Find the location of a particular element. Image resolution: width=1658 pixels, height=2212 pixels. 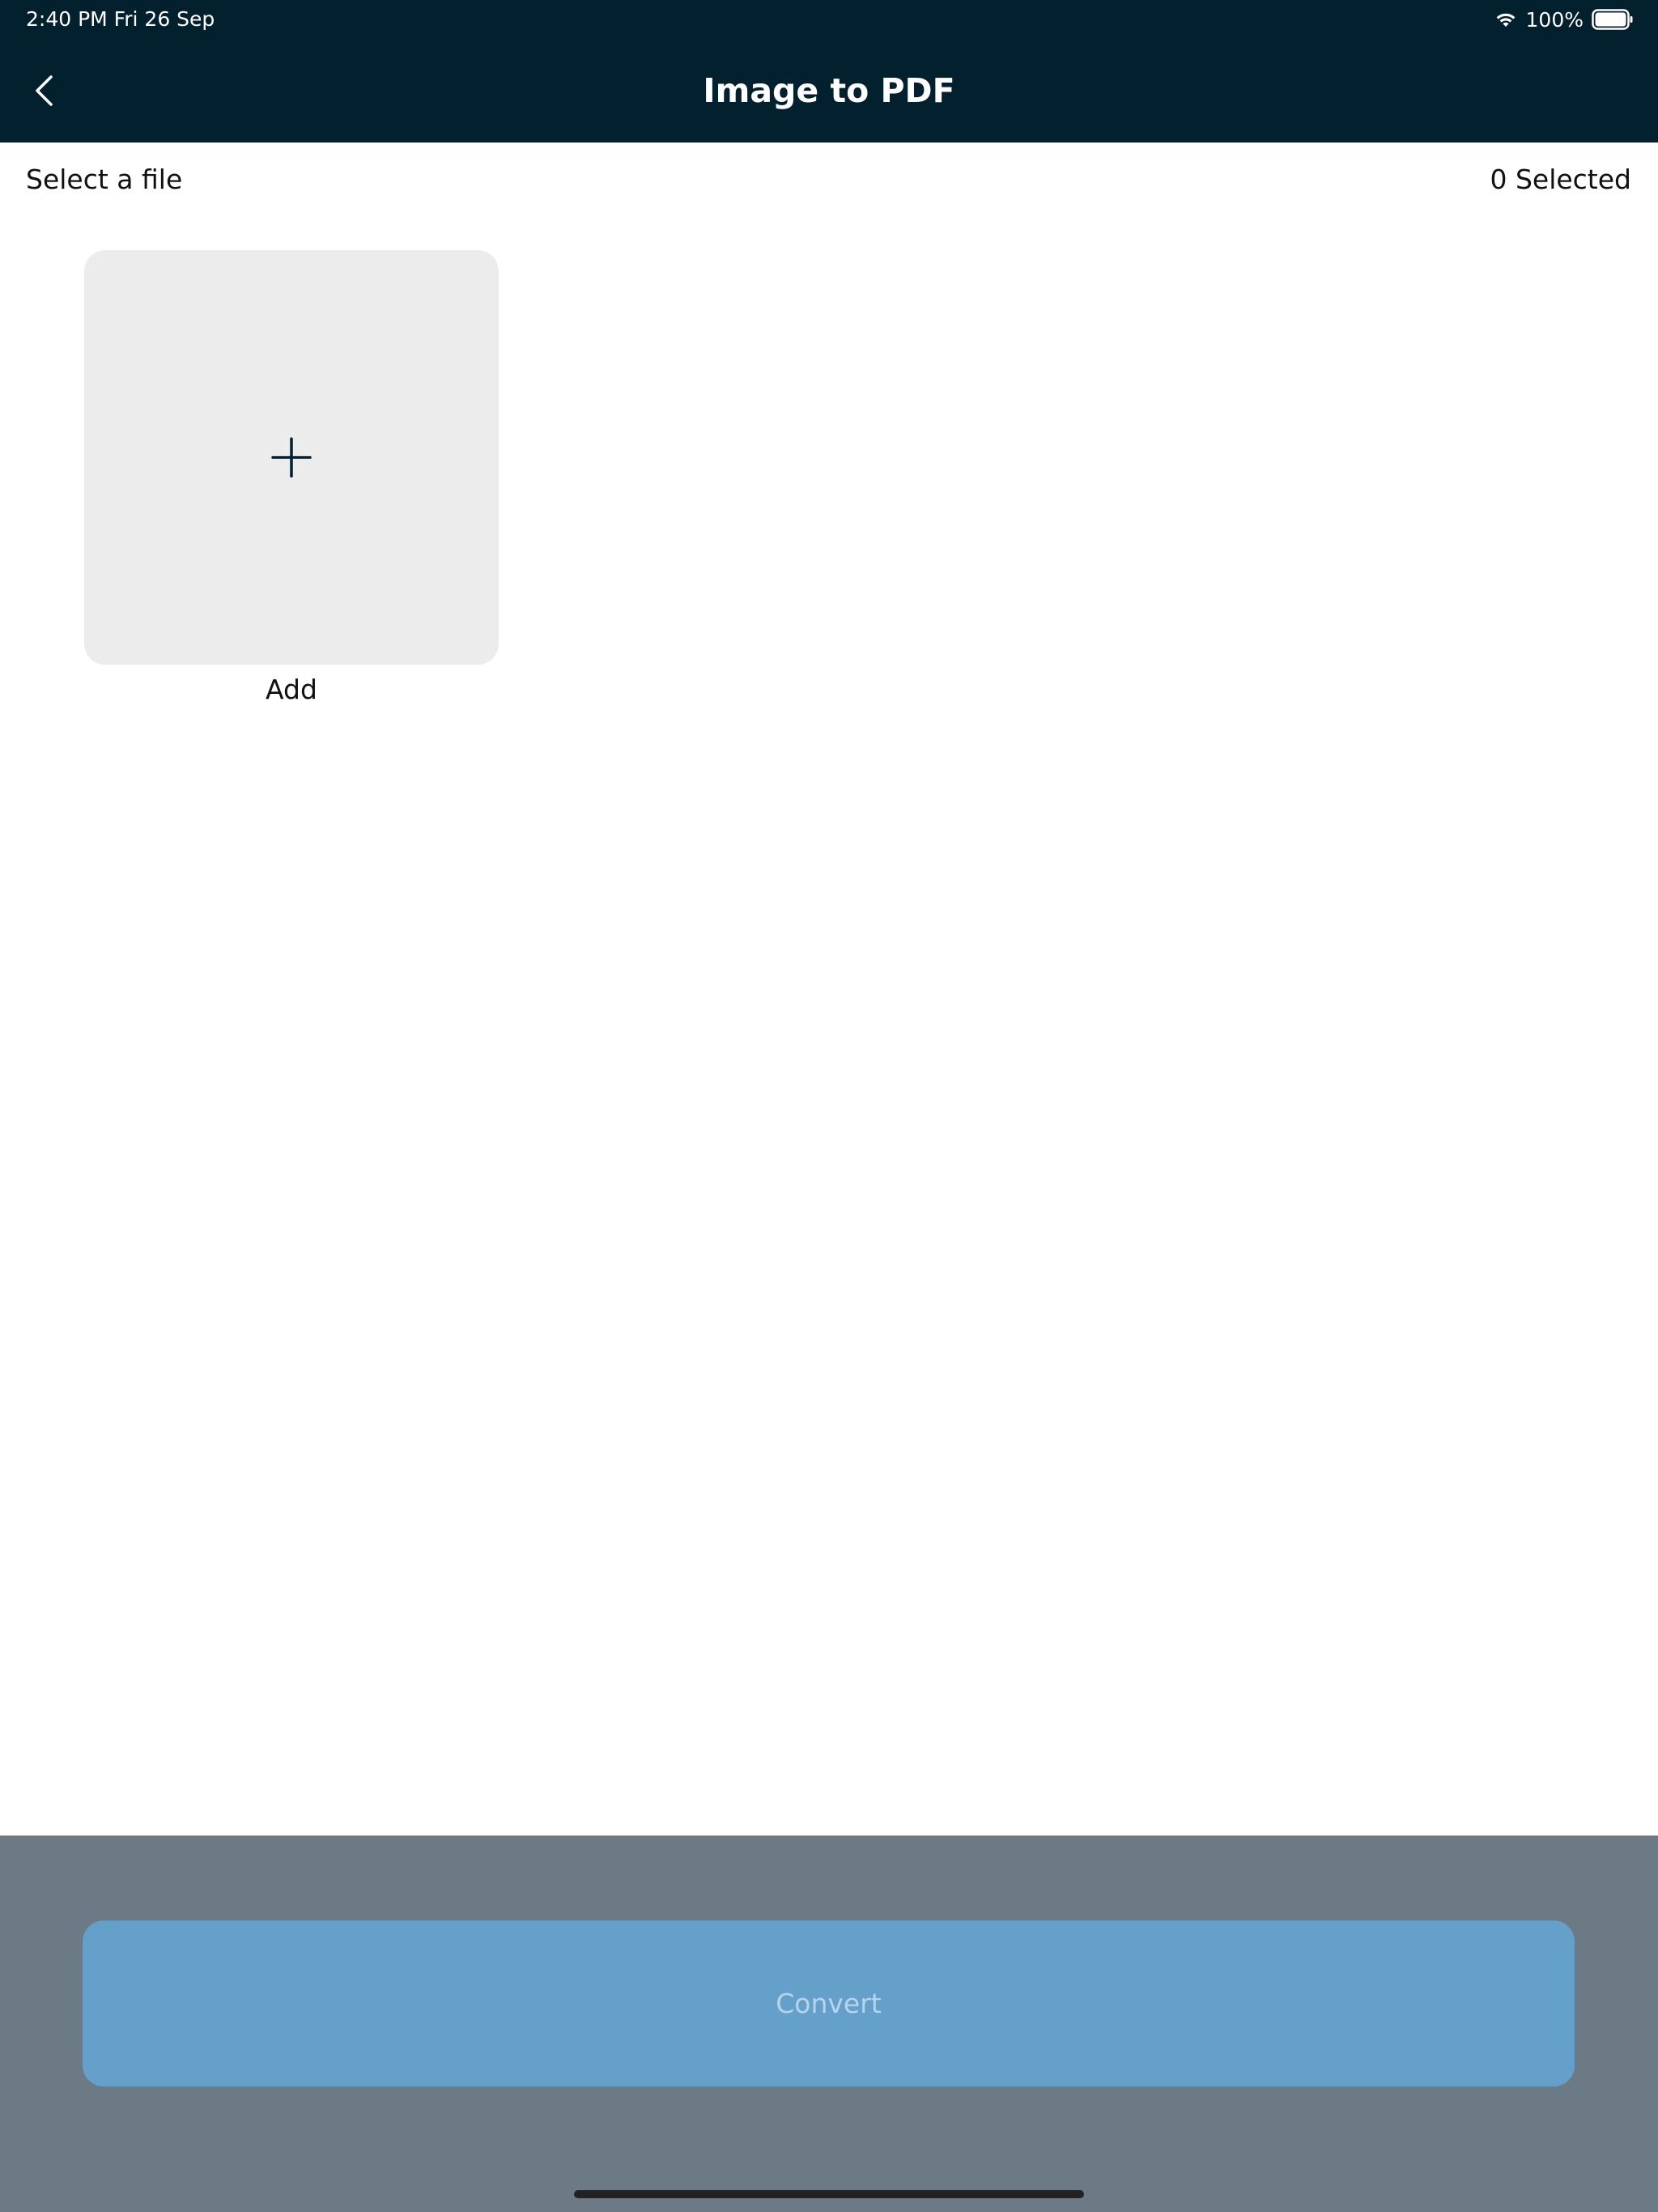

selected-count: 0 Selected is located at coordinates (1560, 180).